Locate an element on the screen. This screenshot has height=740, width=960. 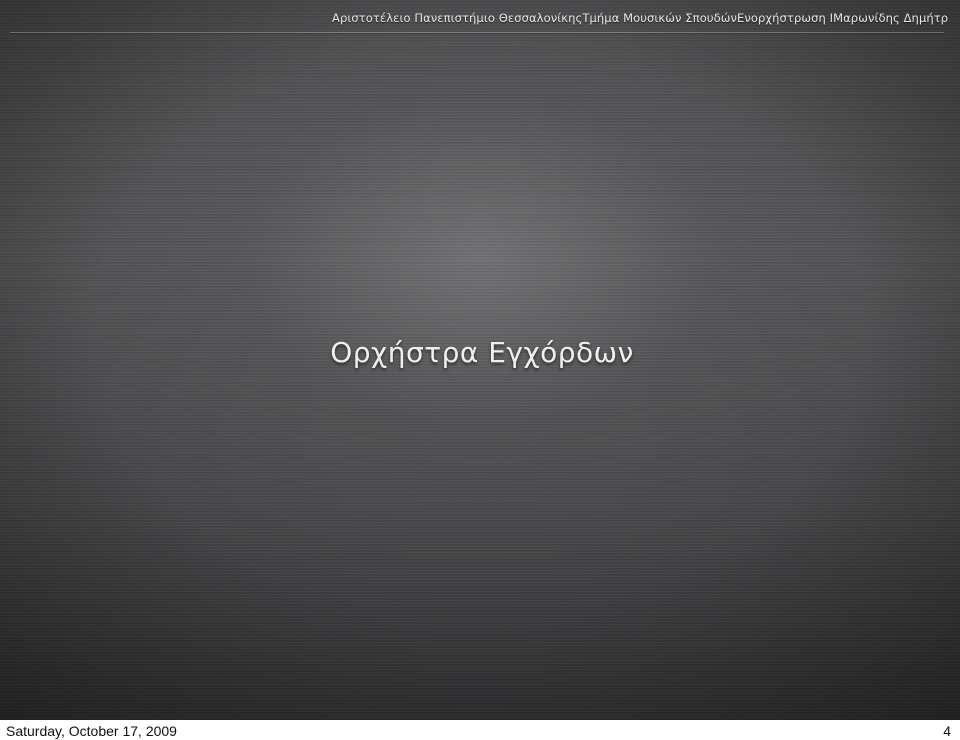
footer-date: Saturday, October 17, 2009 is located at coordinates (91, 731).